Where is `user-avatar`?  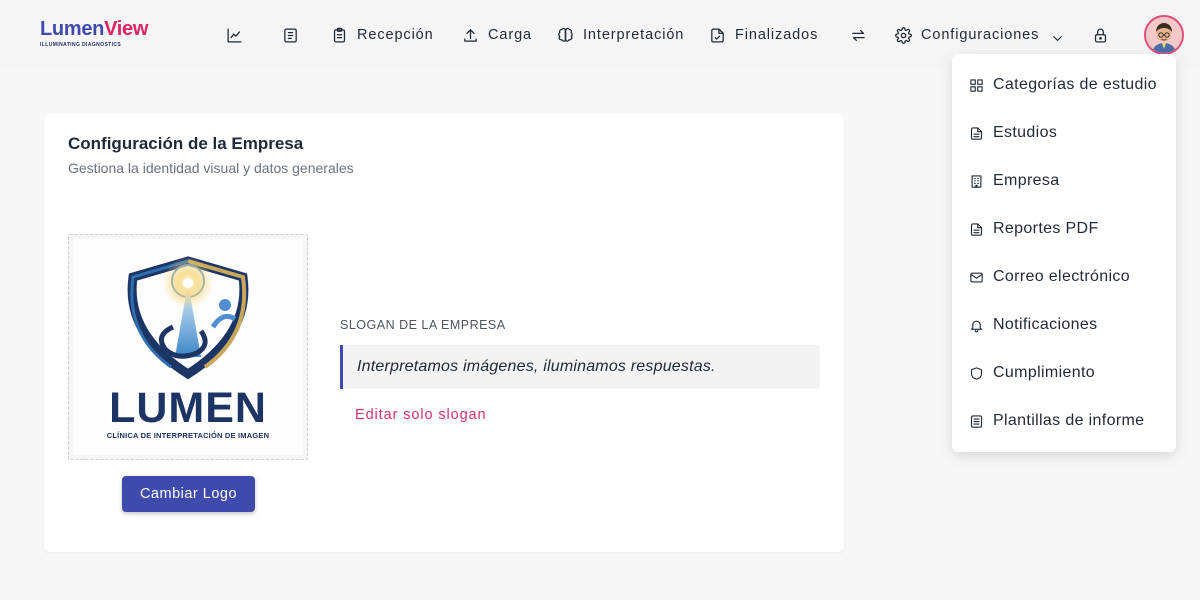
user-avatar is located at coordinates (1164, 35).